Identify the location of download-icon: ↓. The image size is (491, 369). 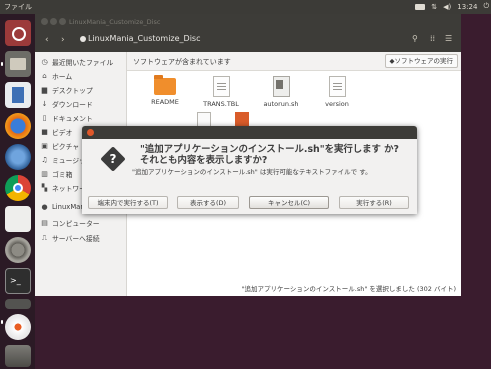
(44, 103).